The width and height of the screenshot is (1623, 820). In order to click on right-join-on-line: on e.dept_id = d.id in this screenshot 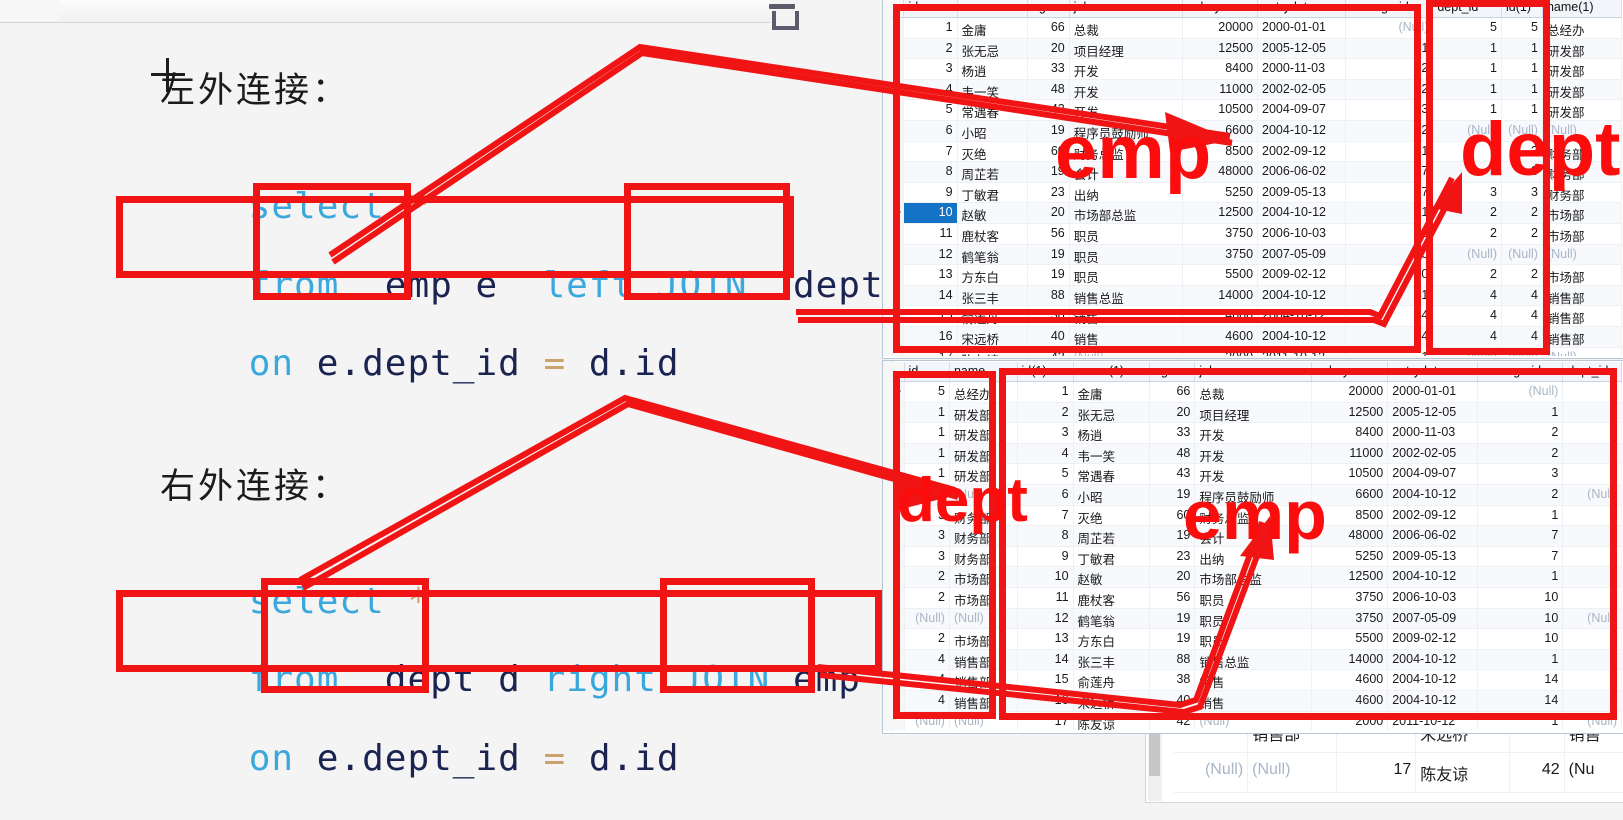, I will do `click(419, 758)`.